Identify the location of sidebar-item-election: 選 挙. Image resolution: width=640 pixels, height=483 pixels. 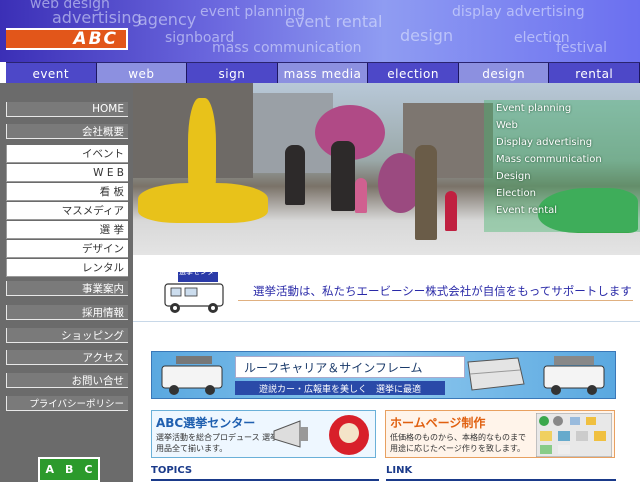
(67, 230).